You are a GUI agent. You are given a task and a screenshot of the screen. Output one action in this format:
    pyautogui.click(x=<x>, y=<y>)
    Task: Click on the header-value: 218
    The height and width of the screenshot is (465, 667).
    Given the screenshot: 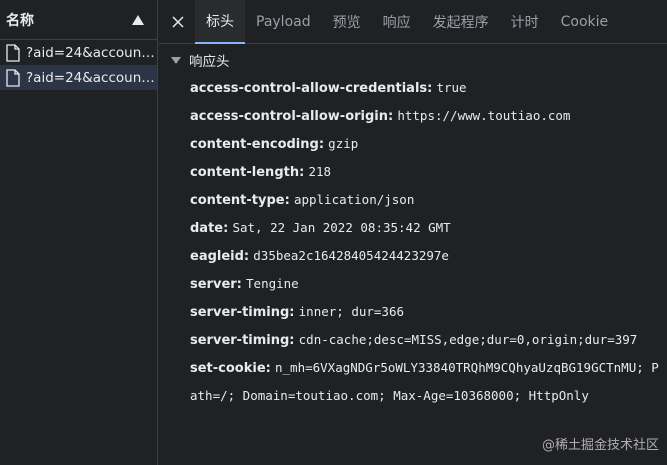 What is the action you would take?
    pyautogui.click(x=320, y=171)
    